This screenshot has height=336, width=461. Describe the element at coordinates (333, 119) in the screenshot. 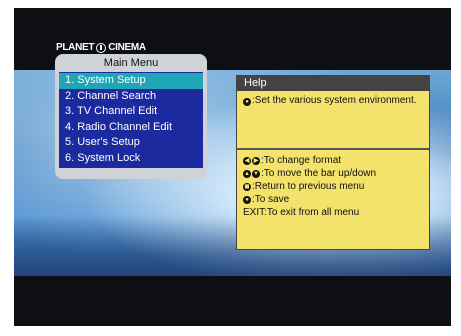

I see `help-description: ●:Set the various system environment.` at that location.